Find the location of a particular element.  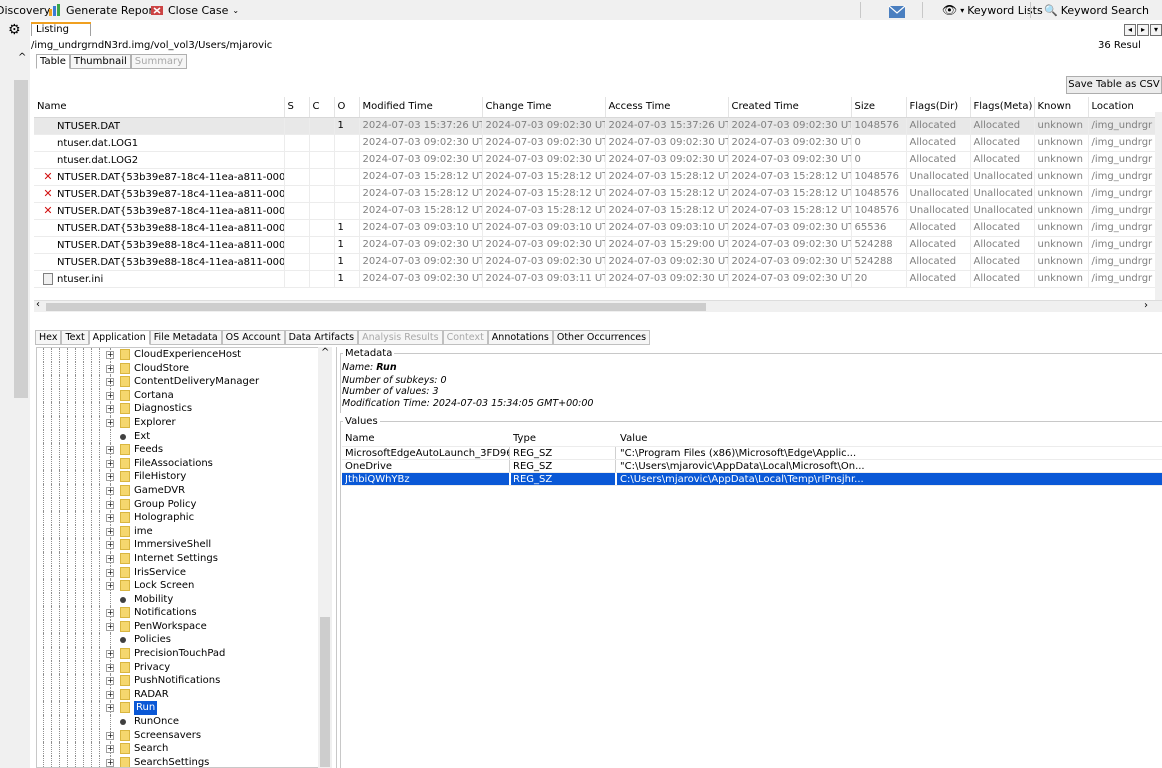

tree-item: + SearchSettings is located at coordinates (184, 761).